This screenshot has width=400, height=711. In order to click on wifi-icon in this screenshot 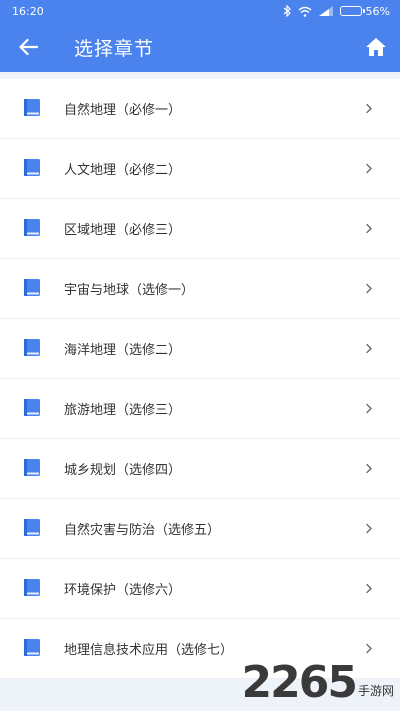, I will do `click(305, 11)`.